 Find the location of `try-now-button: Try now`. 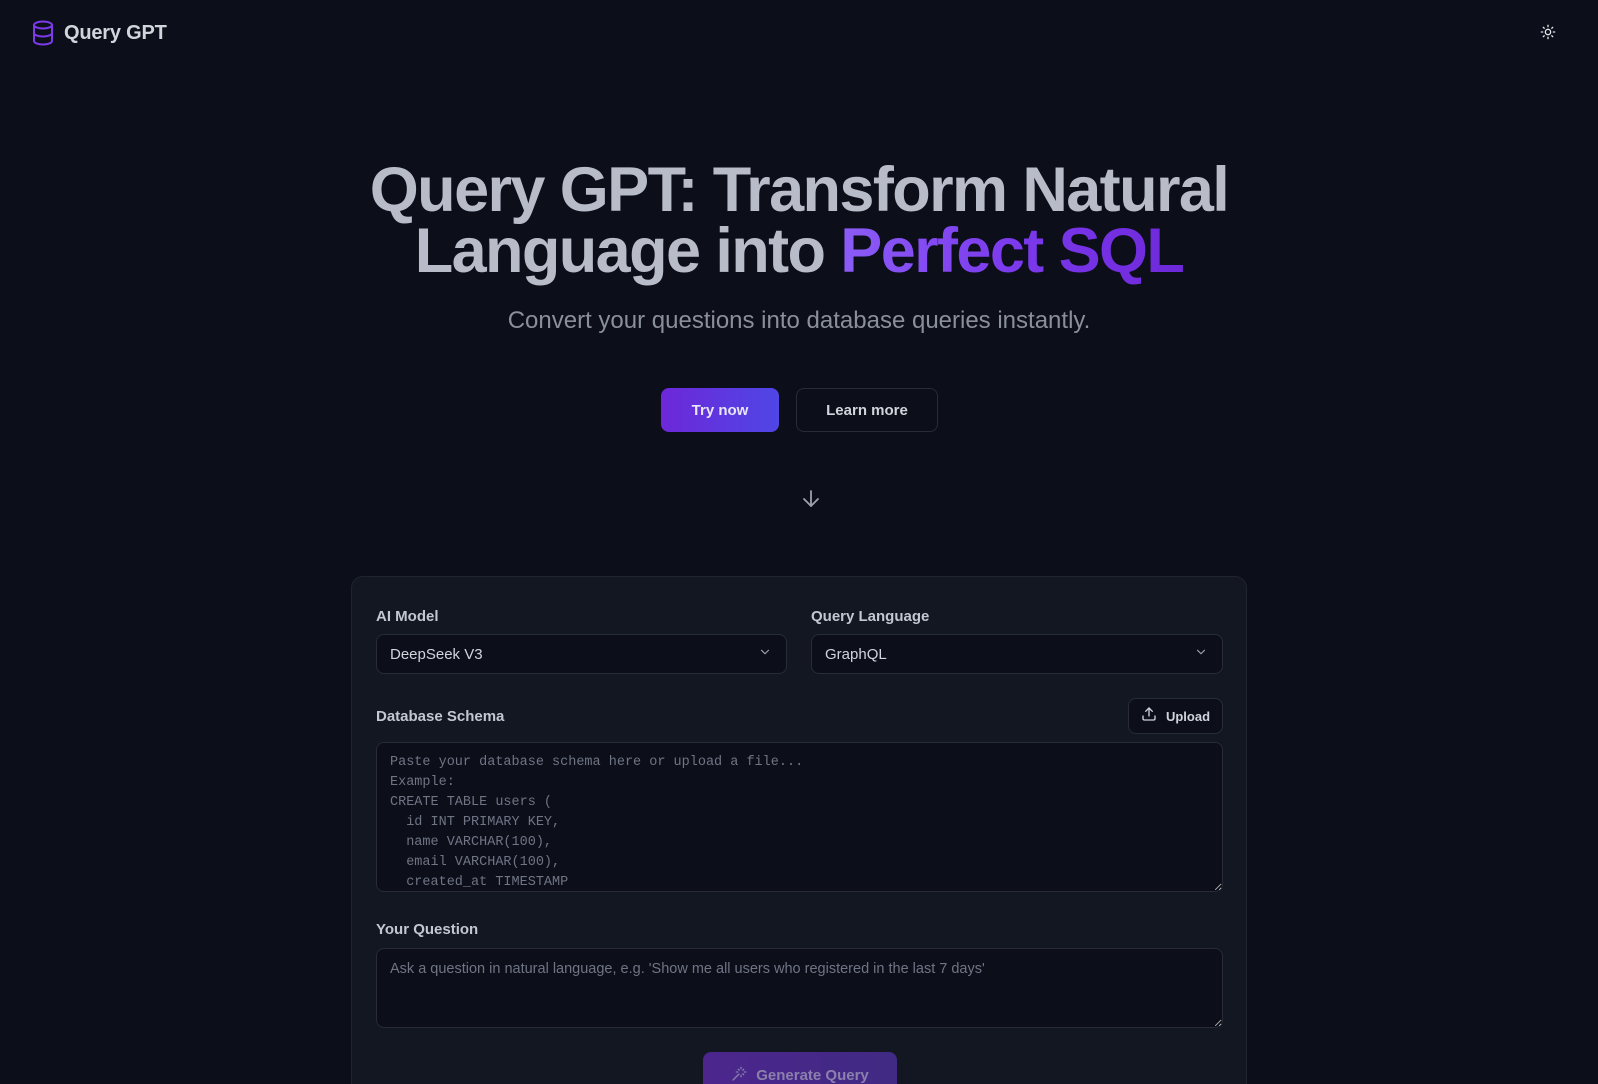

try-now-button: Try now is located at coordinates (720, 410).